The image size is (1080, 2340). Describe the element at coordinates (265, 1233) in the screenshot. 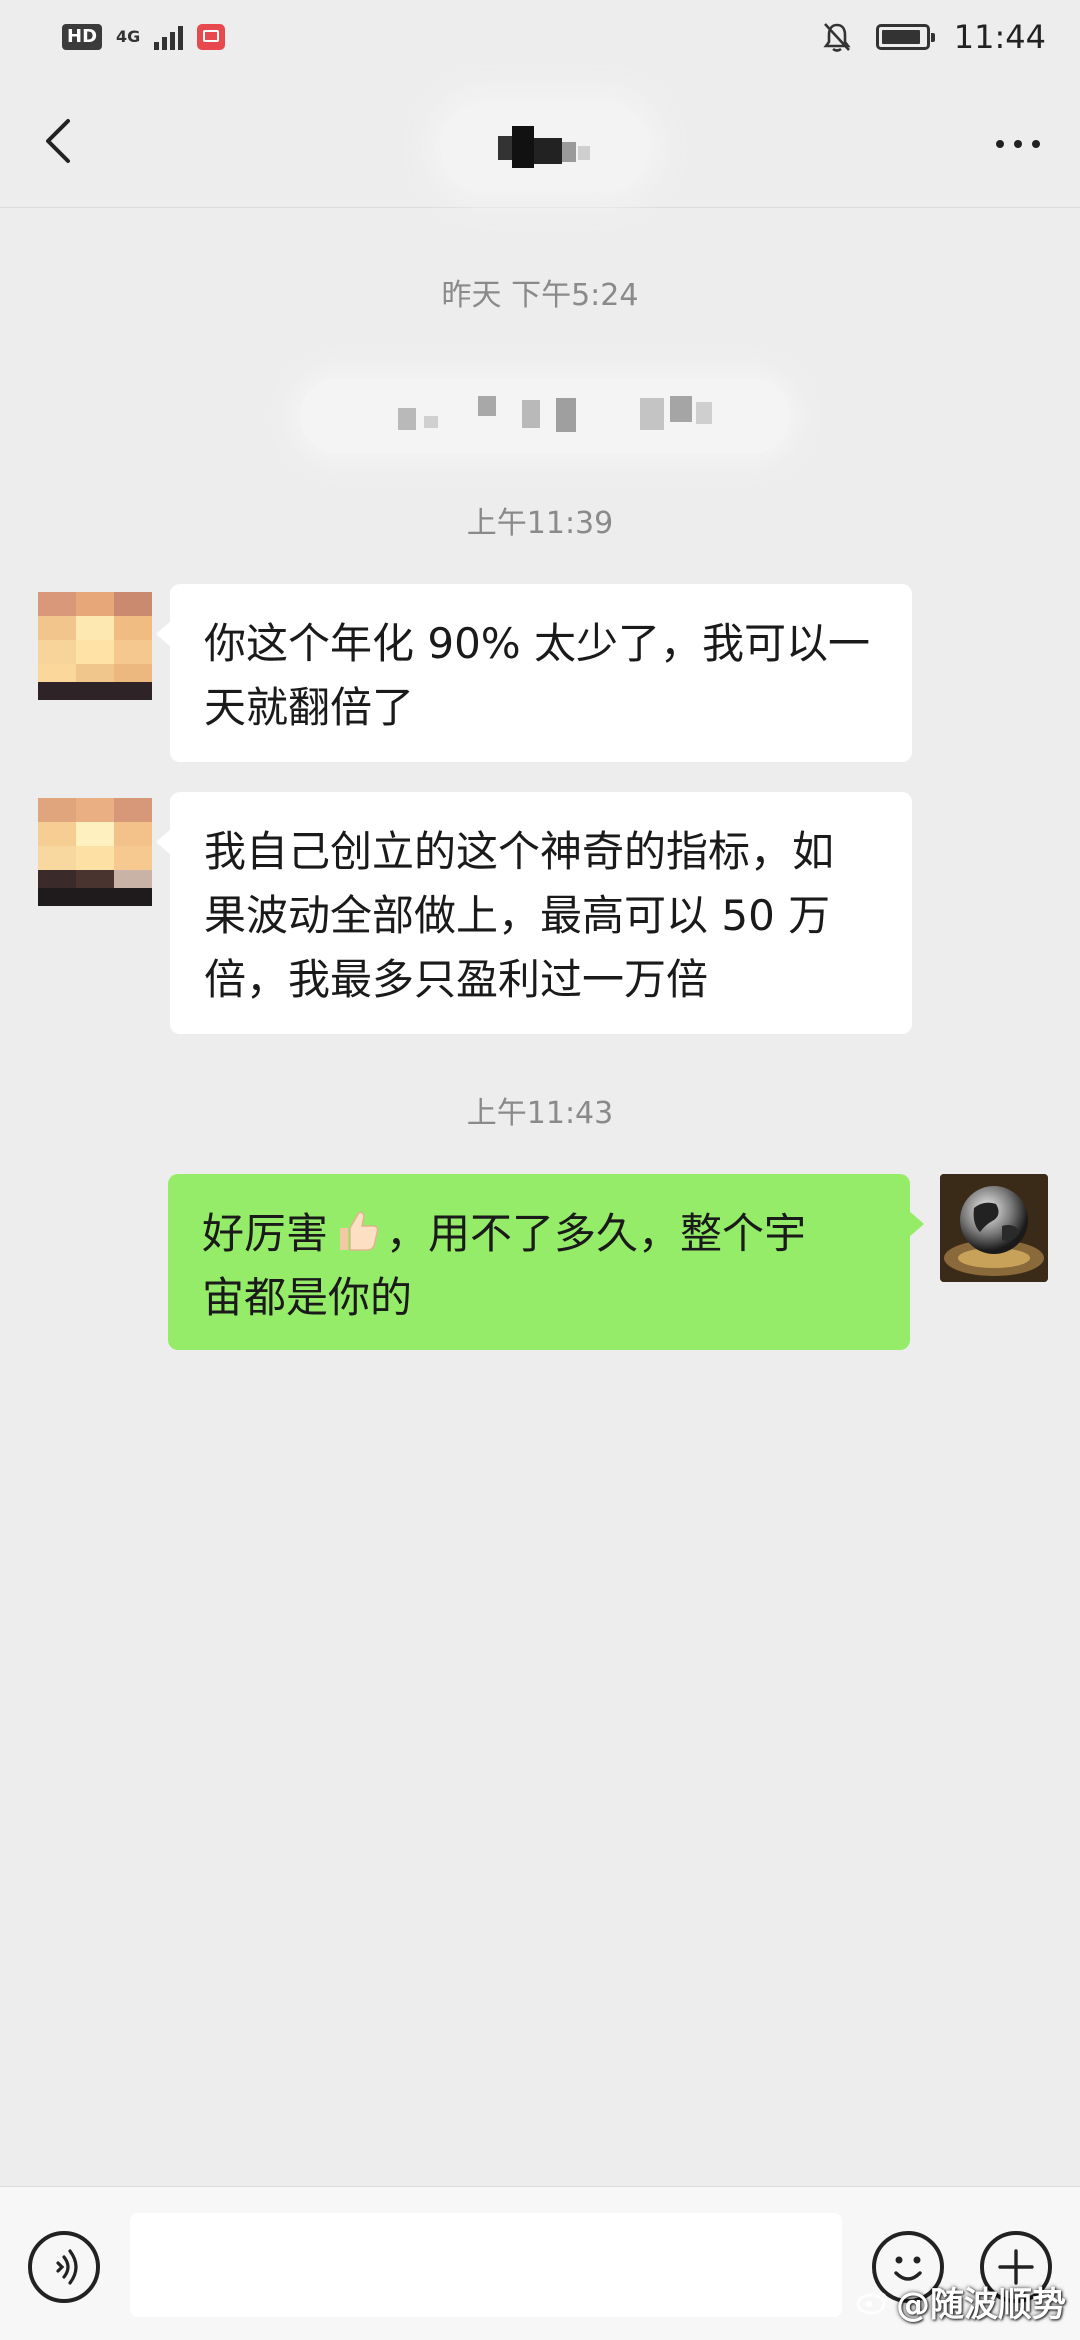

I see `message-text: 好厉害` at that location.